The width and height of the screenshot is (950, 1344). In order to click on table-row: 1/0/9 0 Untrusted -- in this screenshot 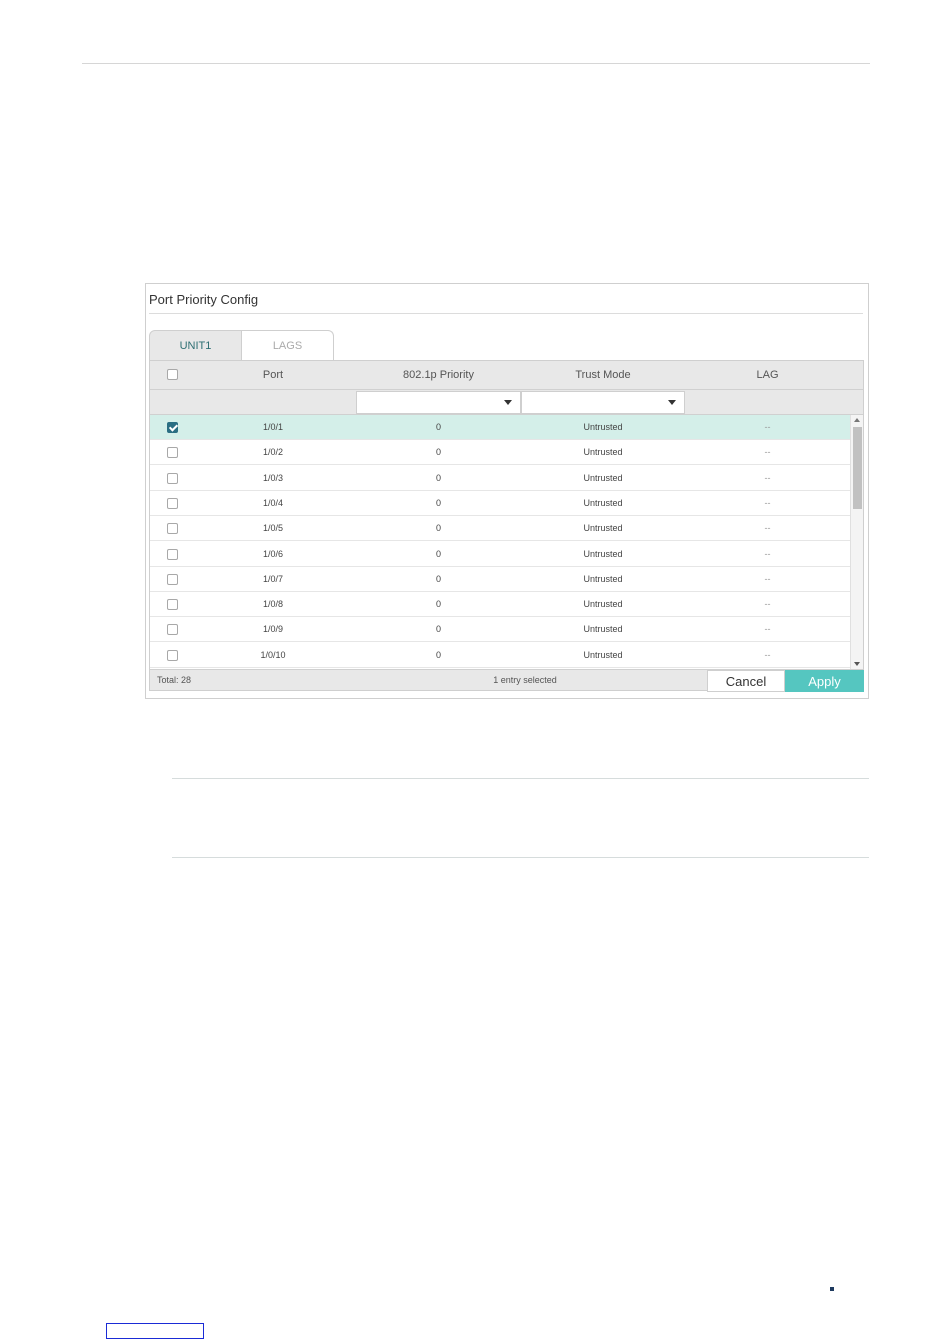, I will do `click(500, 630)`.